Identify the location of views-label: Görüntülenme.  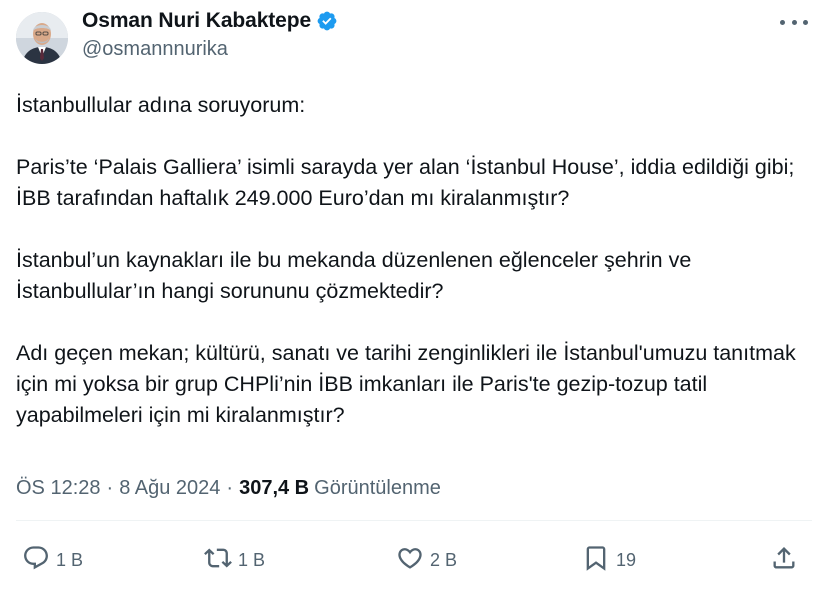
(377, 488).